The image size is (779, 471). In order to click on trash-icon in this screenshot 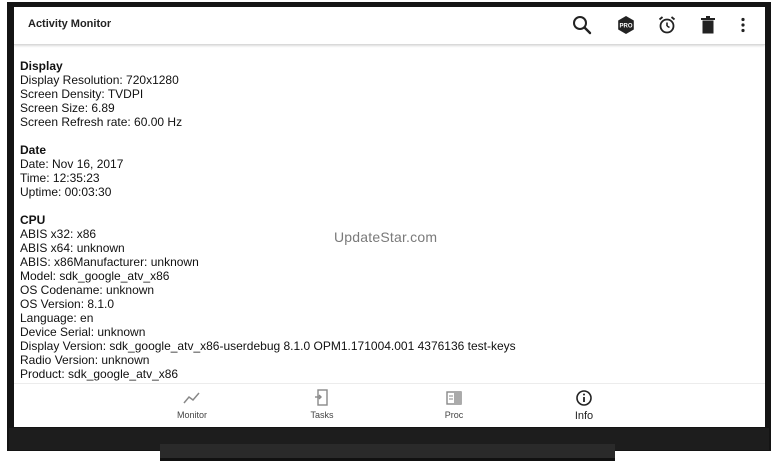, I will do `click(708, 25)`.